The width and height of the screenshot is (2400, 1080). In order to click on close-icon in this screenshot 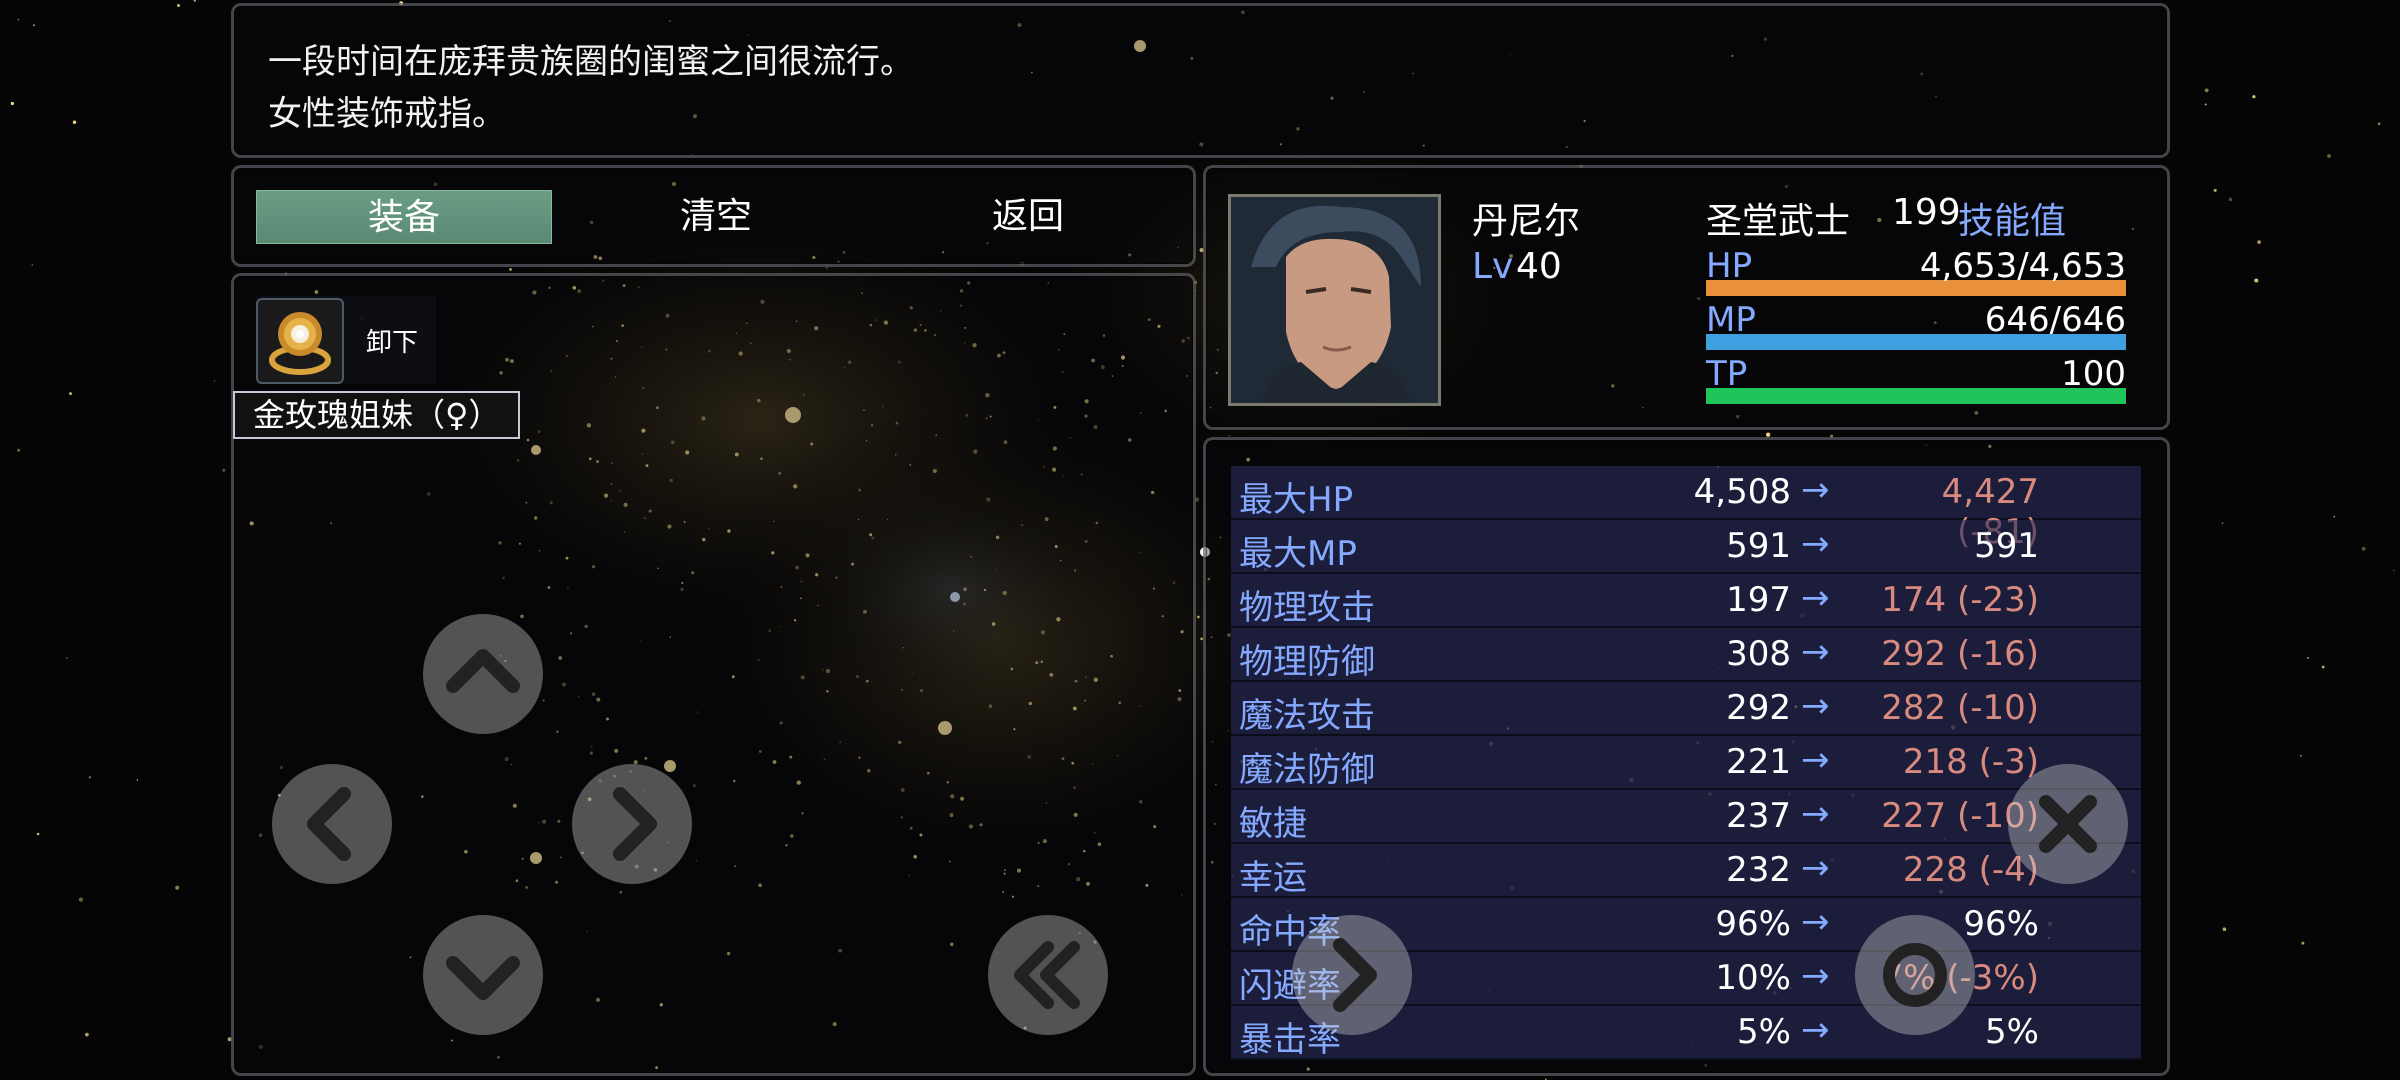, I will do `click(2068, 824)`.